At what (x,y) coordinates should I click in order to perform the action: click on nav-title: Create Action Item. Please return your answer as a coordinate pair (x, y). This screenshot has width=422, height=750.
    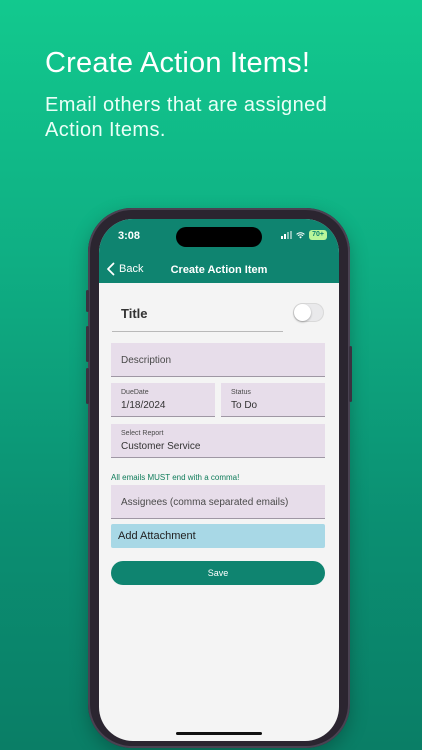
    Looking at the image, I should click on (219, 270).